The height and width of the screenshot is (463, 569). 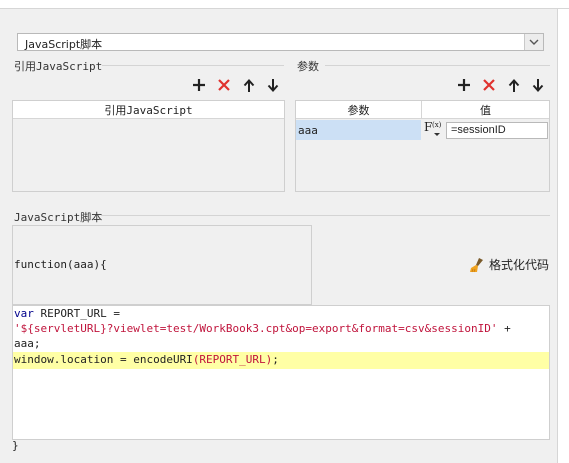 I want to click on function-signature: function(aaa){, so click(x=60, y=264).